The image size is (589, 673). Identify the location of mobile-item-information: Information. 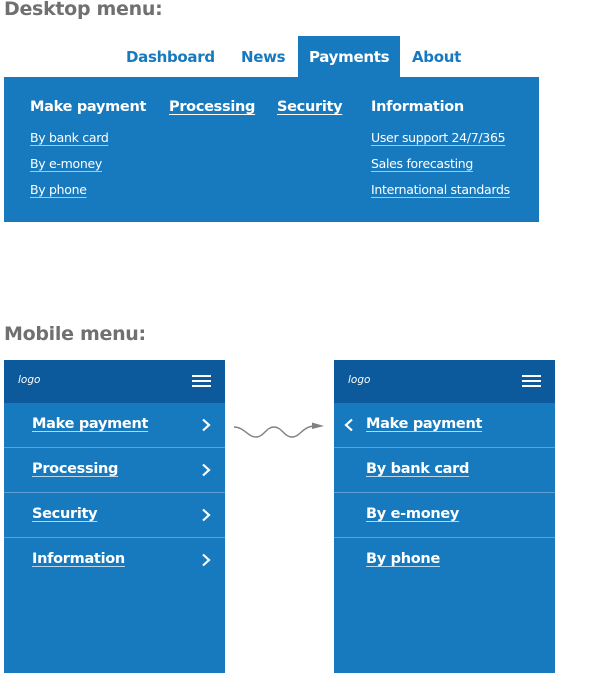
(114, 560).